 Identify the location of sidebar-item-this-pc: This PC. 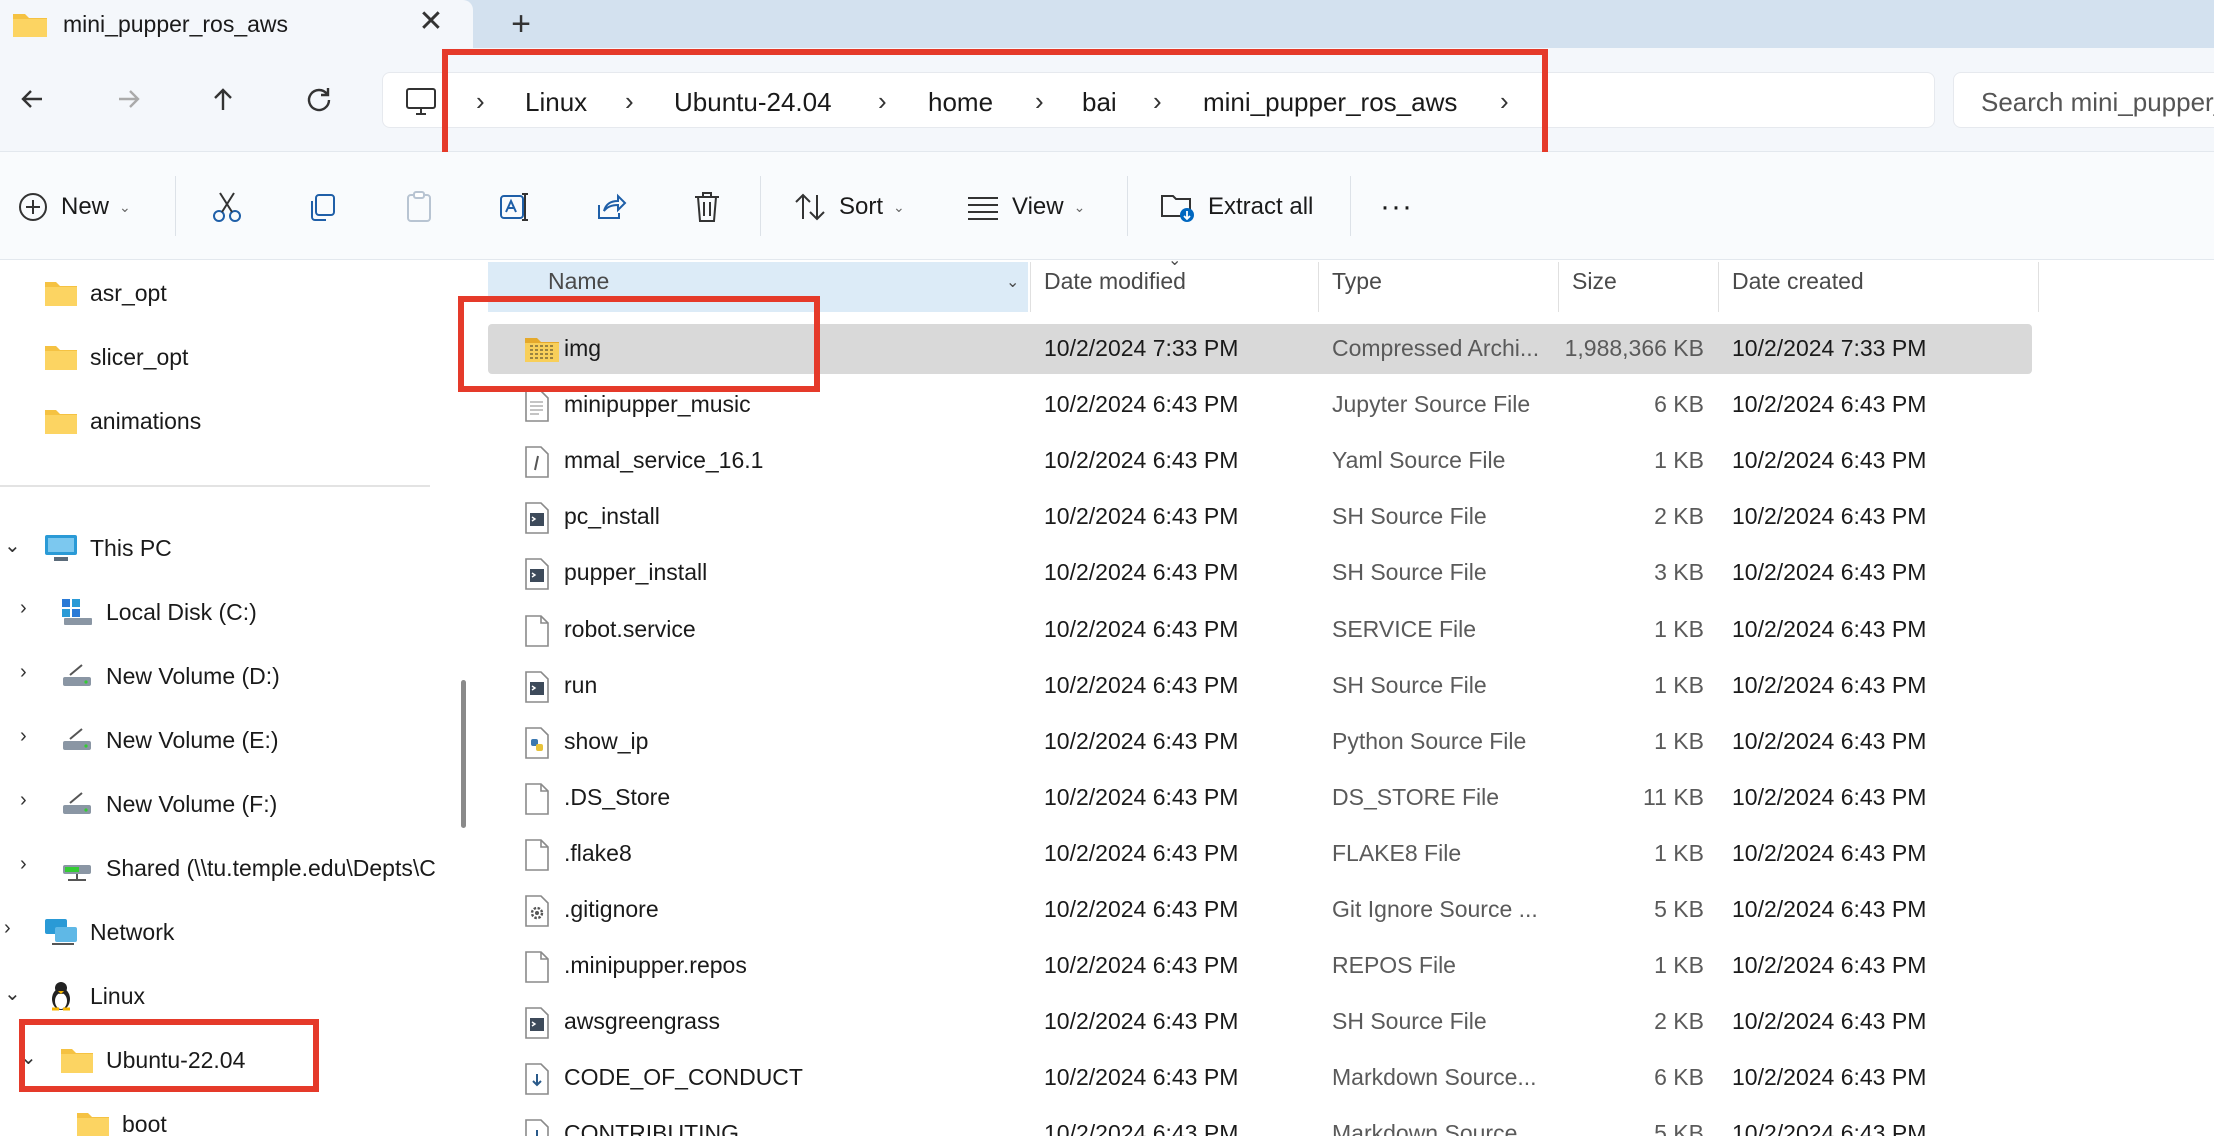
(108, 548).